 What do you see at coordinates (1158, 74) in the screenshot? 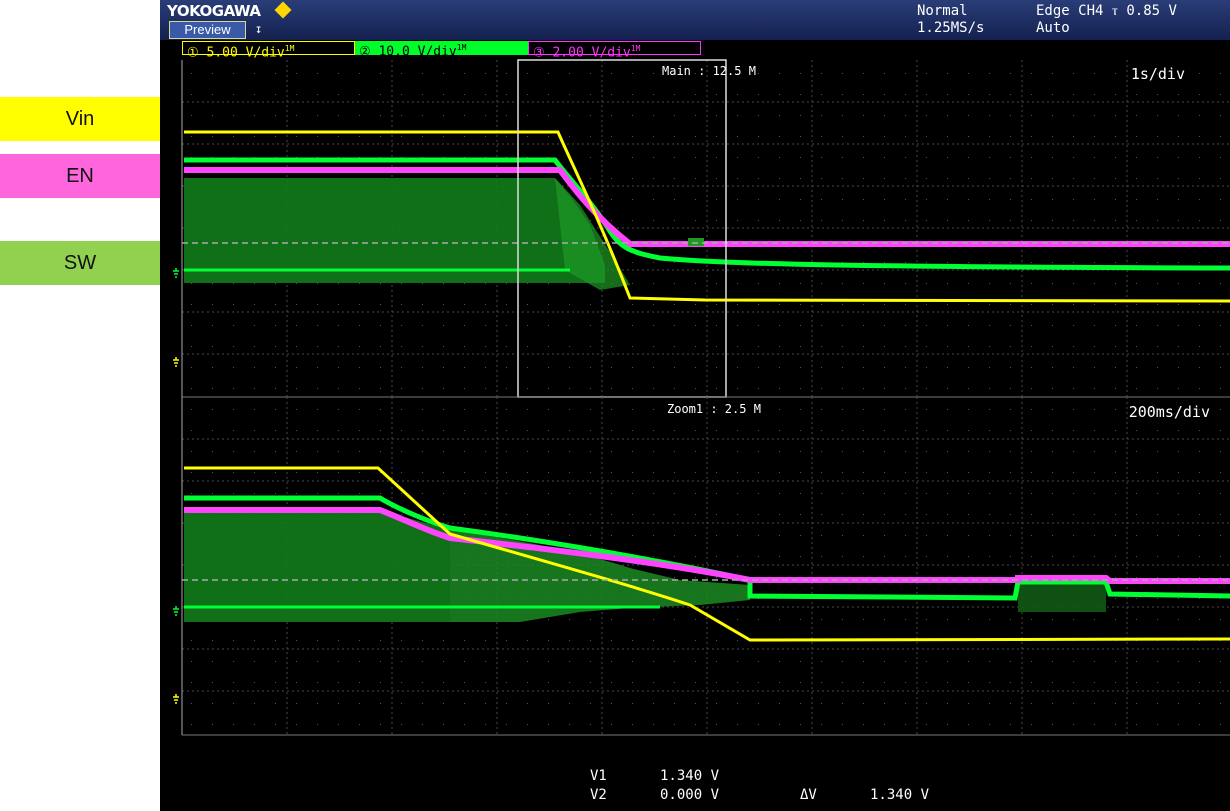
I see `main-timebase: 1s/div` at bounding box center [1158, 74].